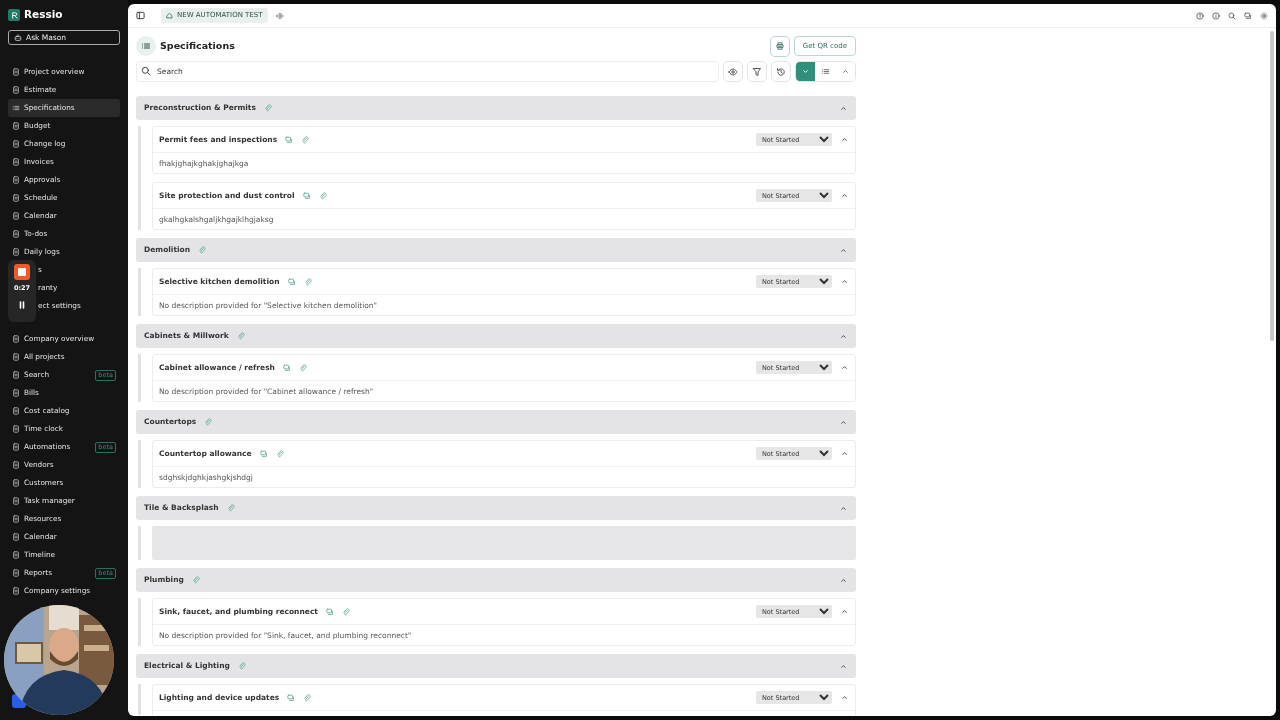 The image size is (1280, 720). I want to click on scrollbar, so click(1272, 186).